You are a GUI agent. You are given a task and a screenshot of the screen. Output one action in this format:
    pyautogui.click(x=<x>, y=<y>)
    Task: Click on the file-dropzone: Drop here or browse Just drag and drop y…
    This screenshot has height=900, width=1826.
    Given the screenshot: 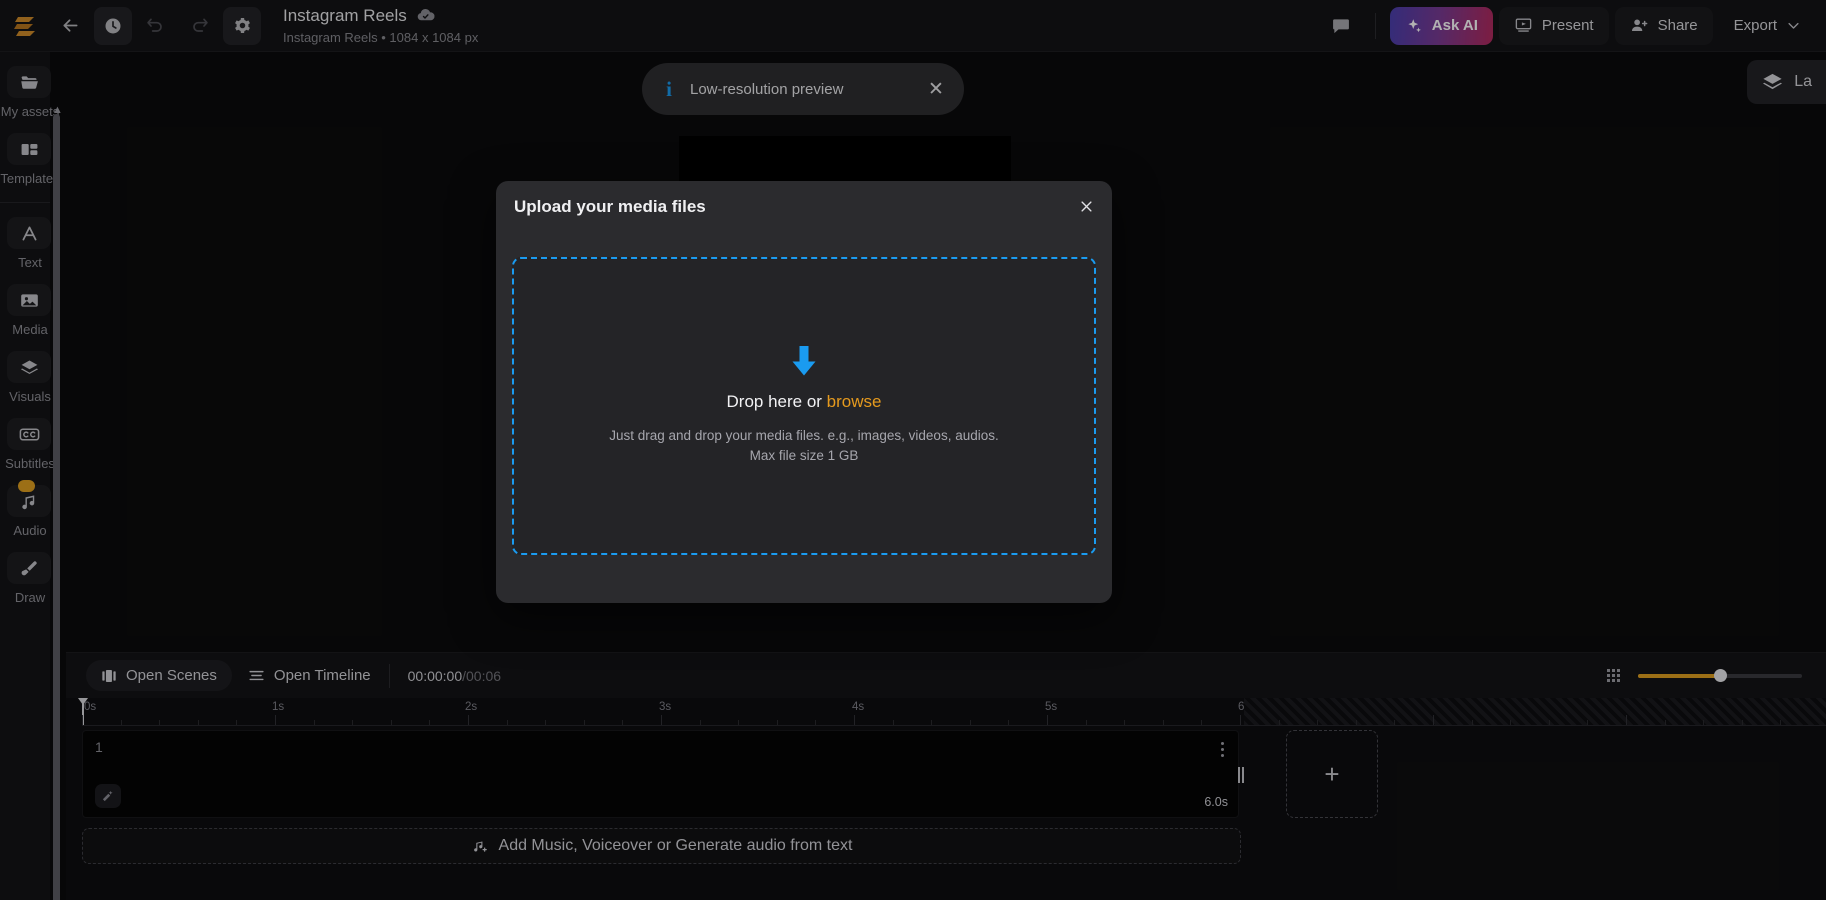 What is the action you would take?
    pyautogui.click(x=804, y=406)
    